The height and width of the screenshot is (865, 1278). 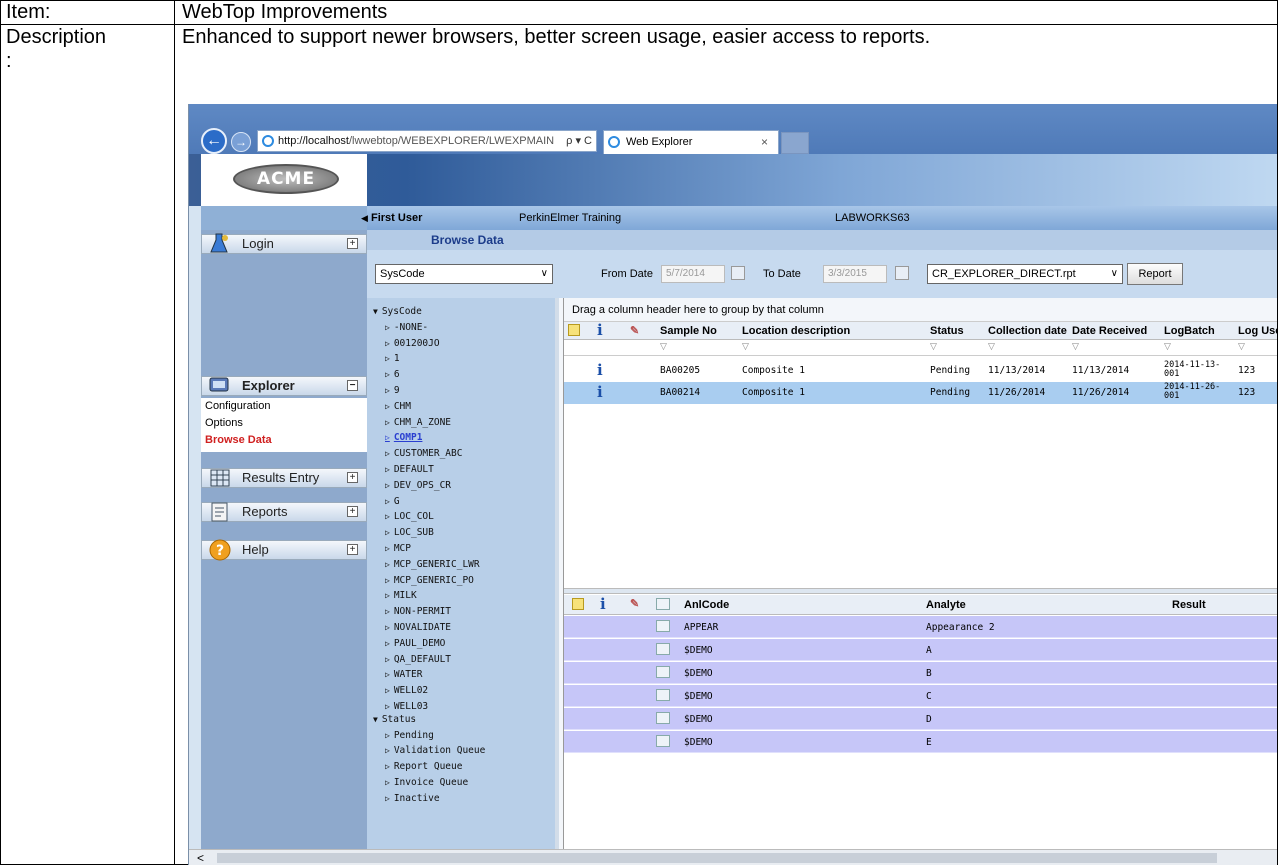 I want to click on col-result: Result, so click(x=1189, y=605).